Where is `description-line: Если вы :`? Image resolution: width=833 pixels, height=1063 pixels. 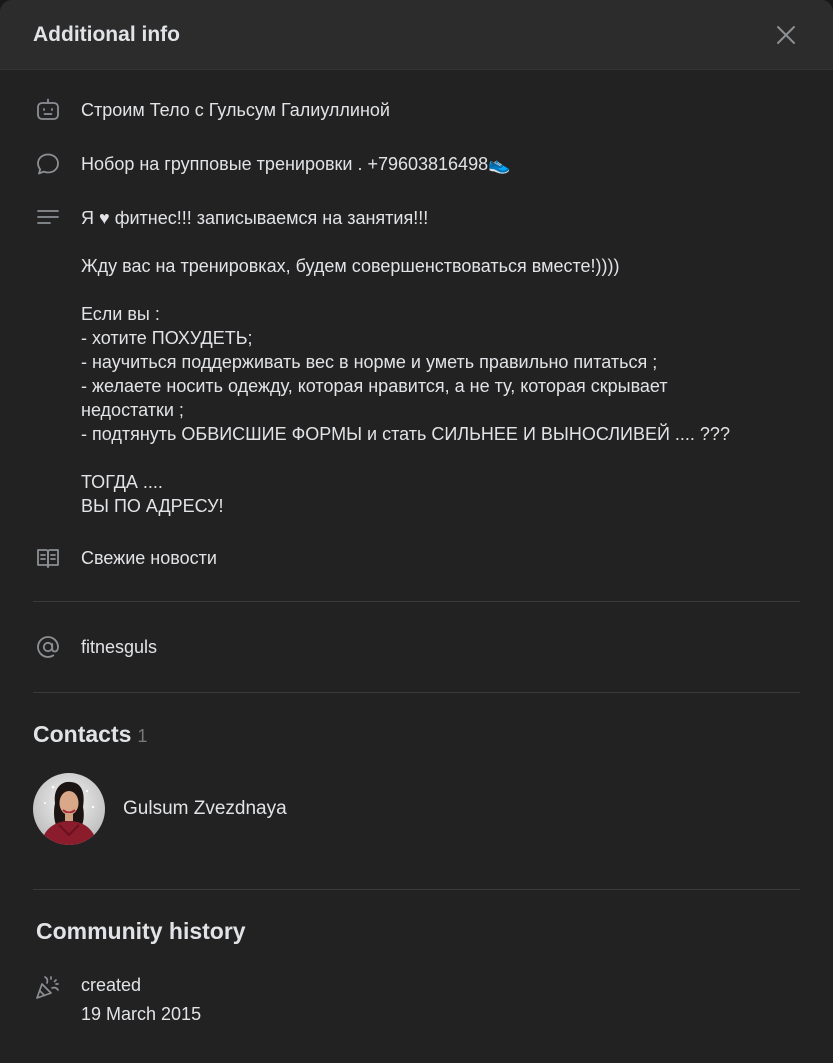
description-line: Если вы : is located at coordinates (120, 314).